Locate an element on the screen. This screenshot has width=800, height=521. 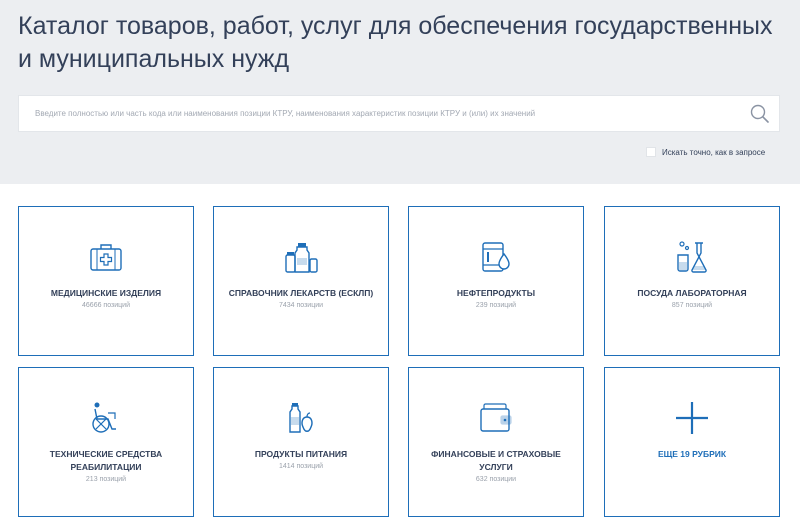
category-name: ПРОДУКТЫ ПИТАНИЯ is located at coordinates (301, 454).